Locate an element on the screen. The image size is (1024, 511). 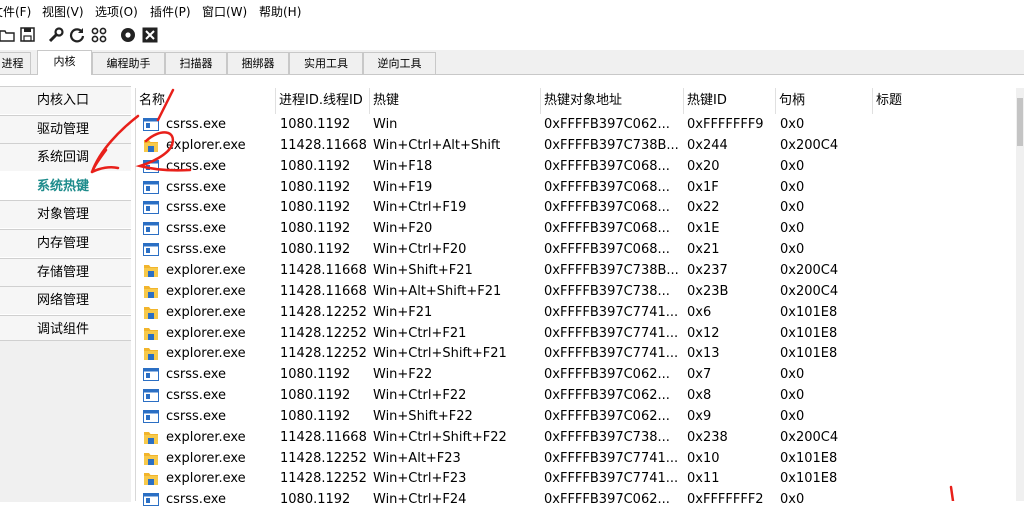
open-folder-icon is located at coordinates (7, 34).